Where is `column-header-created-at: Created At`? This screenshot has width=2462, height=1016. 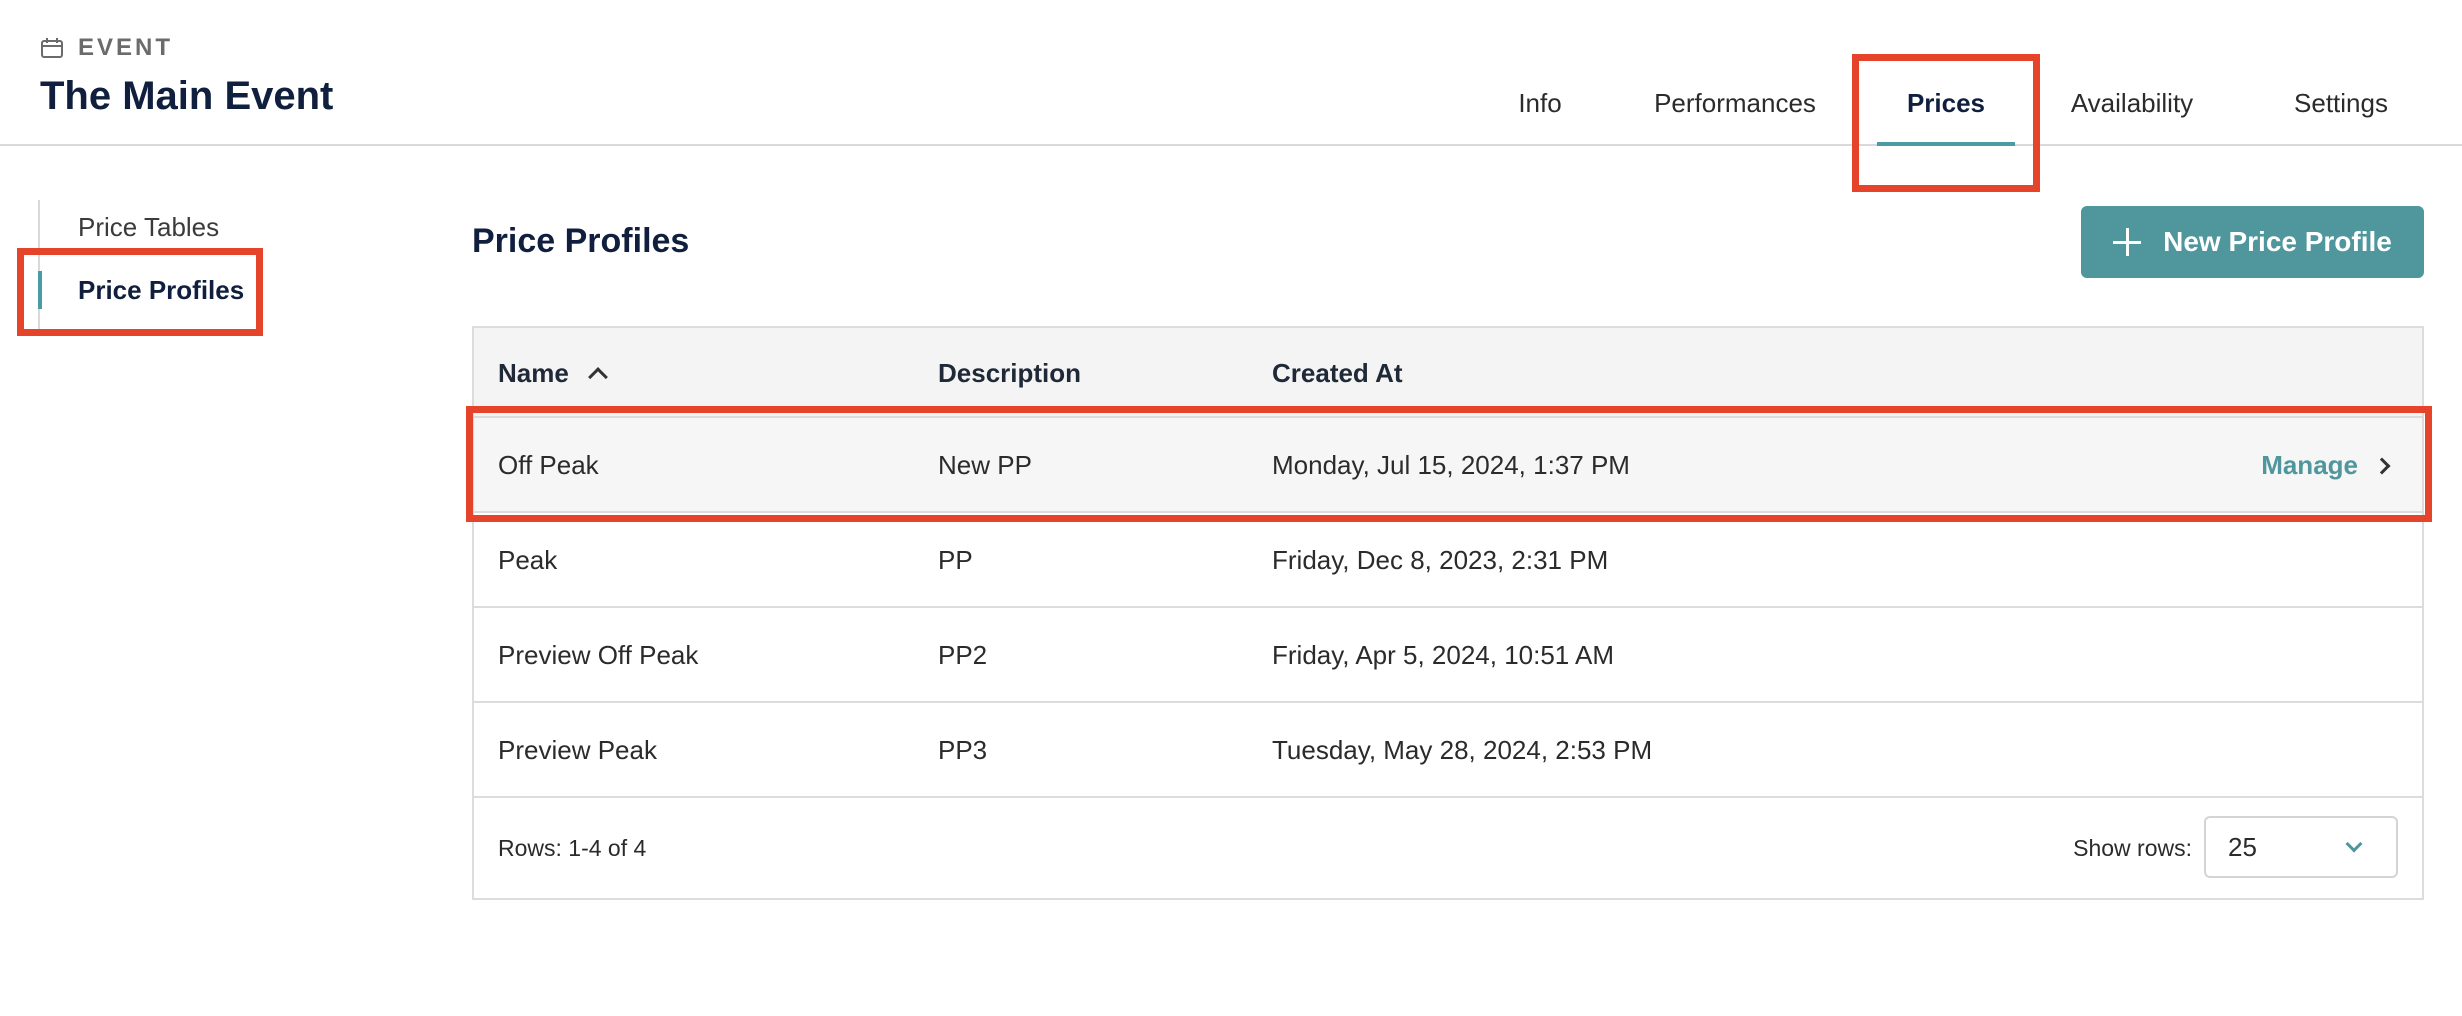
column-header-created-at: Created At is located at coordinates (1337, 373).